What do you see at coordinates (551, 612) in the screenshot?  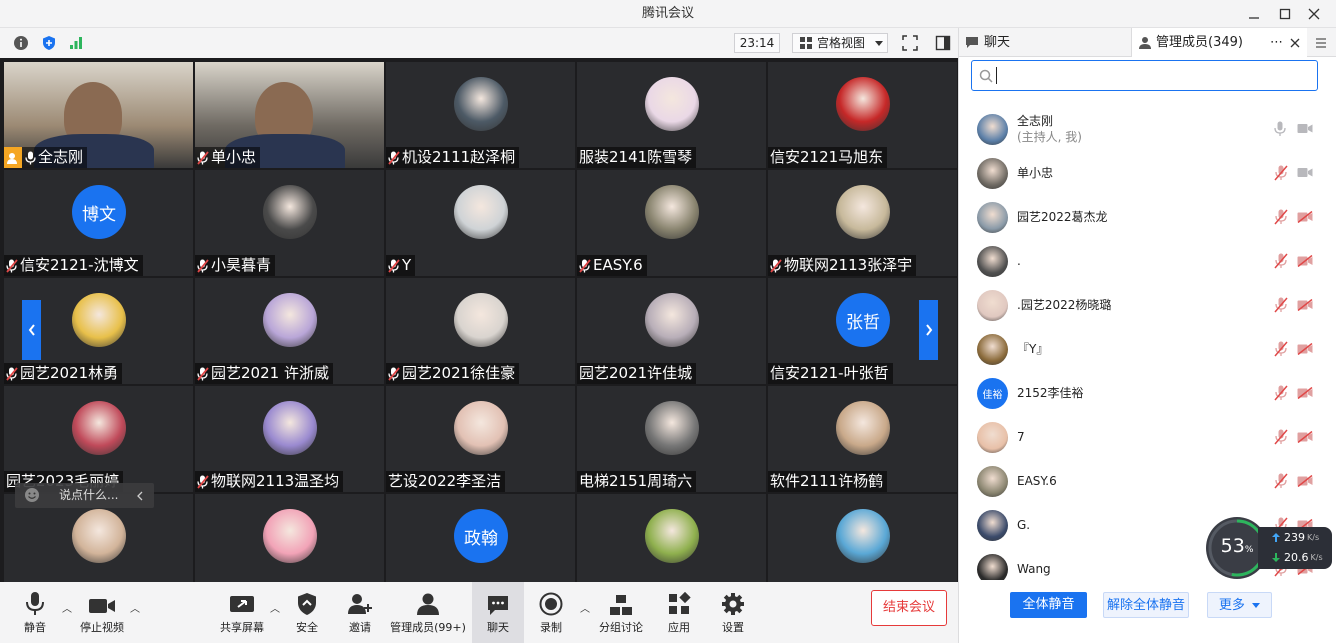 I see `record-button: 录制` at bounding box center [551, 612].